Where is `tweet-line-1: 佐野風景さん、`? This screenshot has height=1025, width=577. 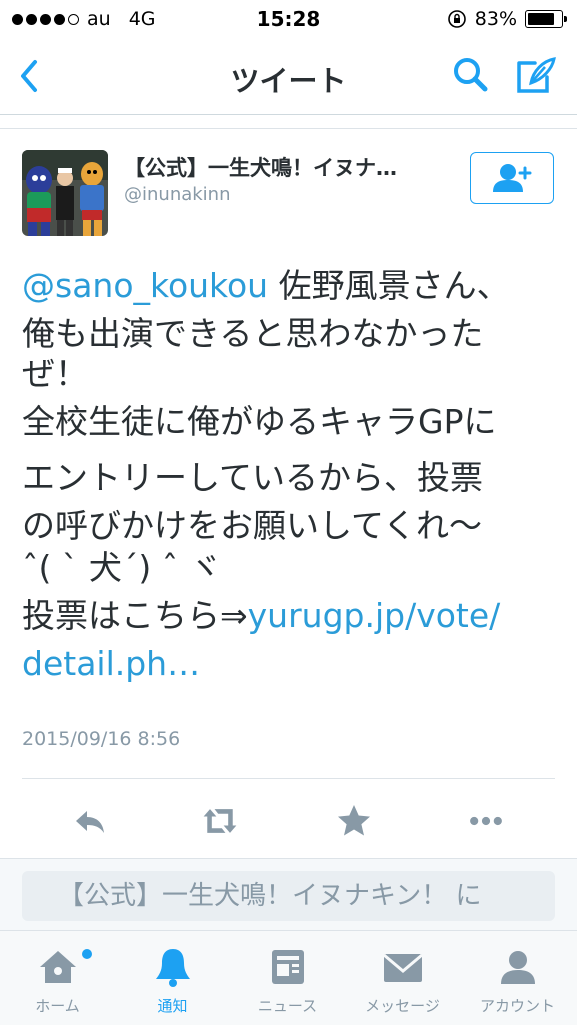
tweet-line-1: 佐野風景さん、 is located at coordinates (389, 285).